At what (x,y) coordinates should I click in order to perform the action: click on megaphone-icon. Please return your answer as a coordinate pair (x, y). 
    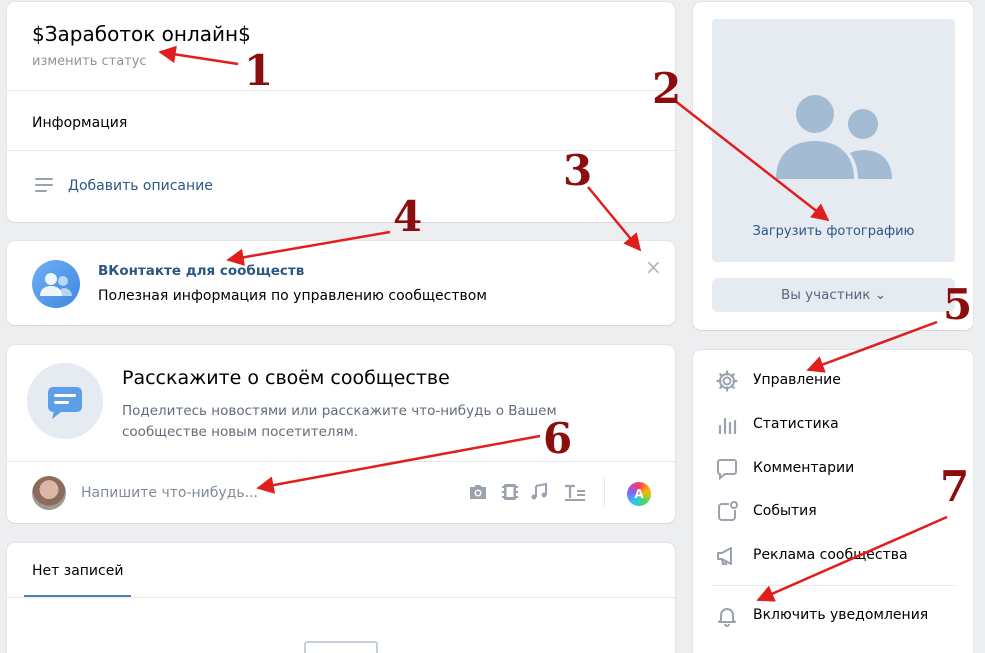
    Looking at the image, I should click on (724, 556).